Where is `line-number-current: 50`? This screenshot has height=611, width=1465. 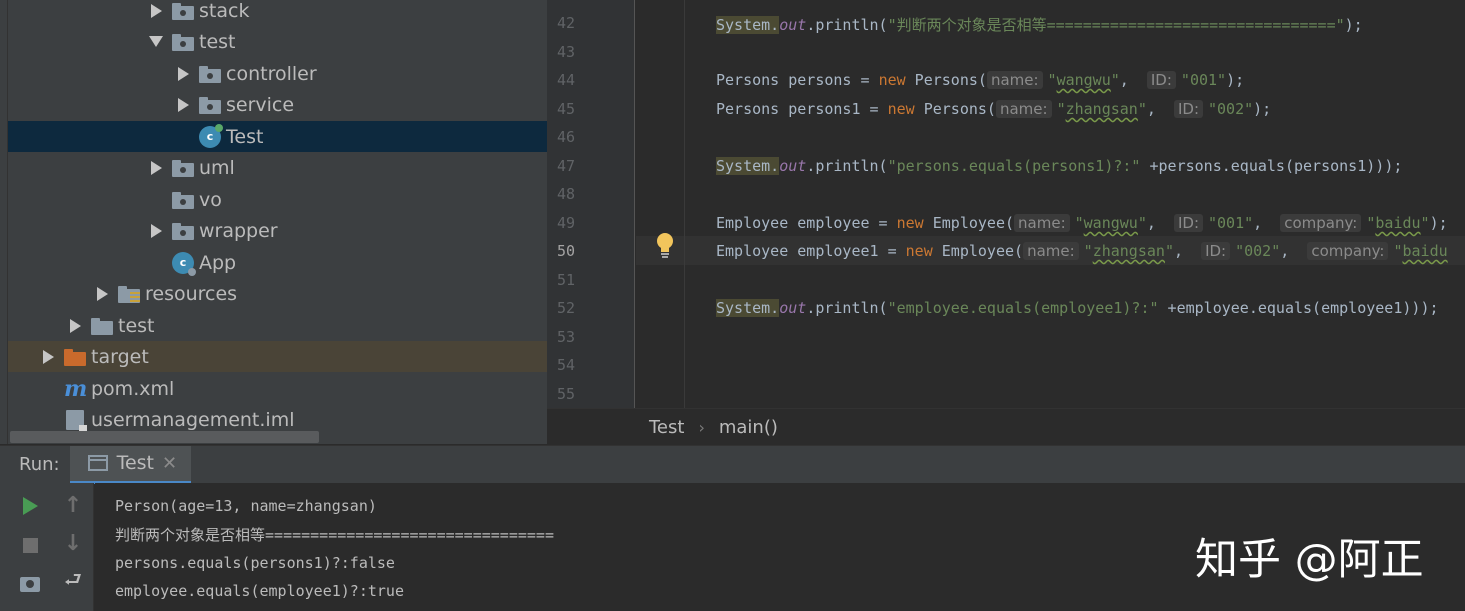 line-number-current: 50 is located at coordinates (565, 251).